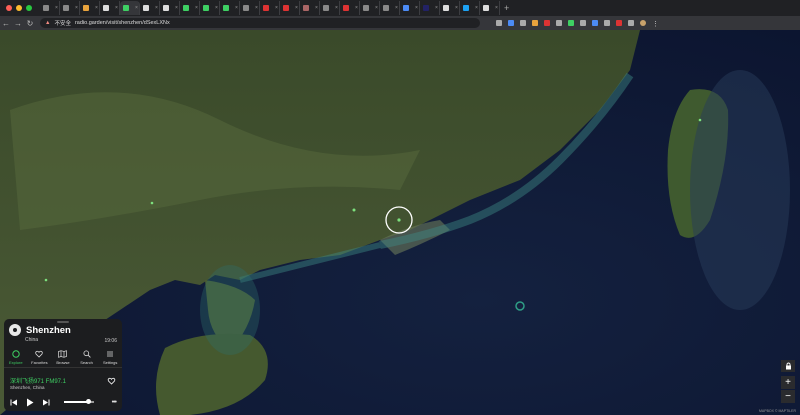  Describe the element at coordinates (190, 8) in the screenshot. I see `browser-tab: 宣传×` at that location.